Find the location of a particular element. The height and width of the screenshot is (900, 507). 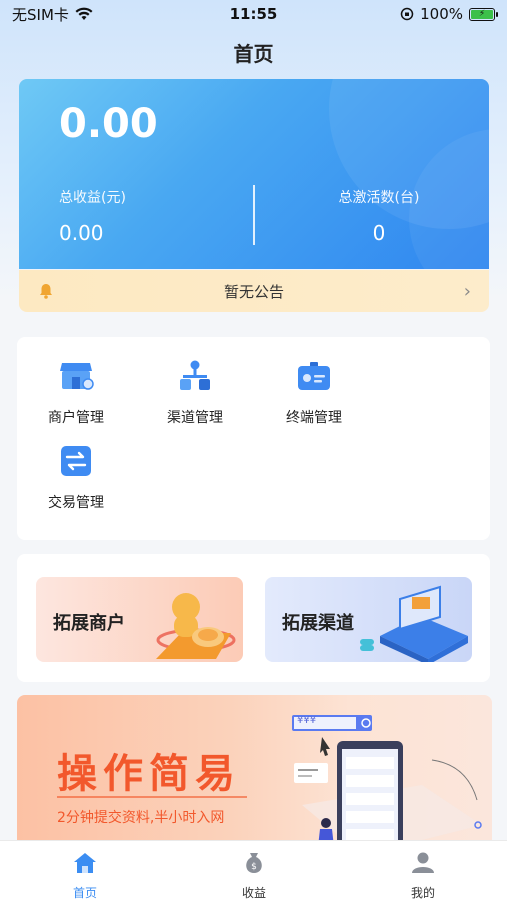

tab-label: 首页 is located at coordinates (84, 893).